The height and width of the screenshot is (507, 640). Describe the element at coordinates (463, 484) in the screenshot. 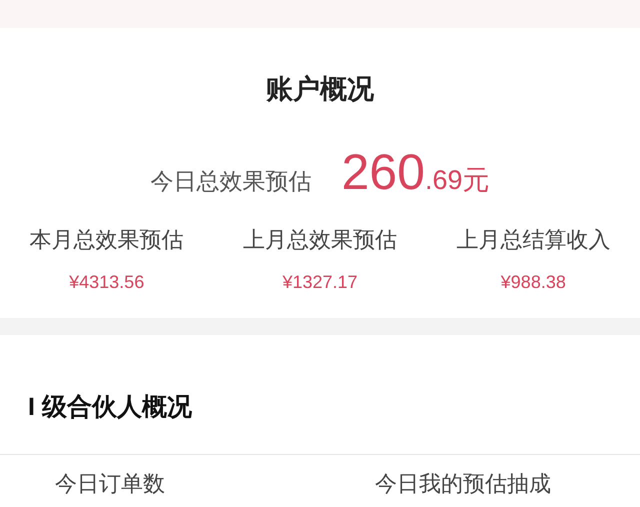

I see `stat-label: 今日我的预估抽成` at that location.